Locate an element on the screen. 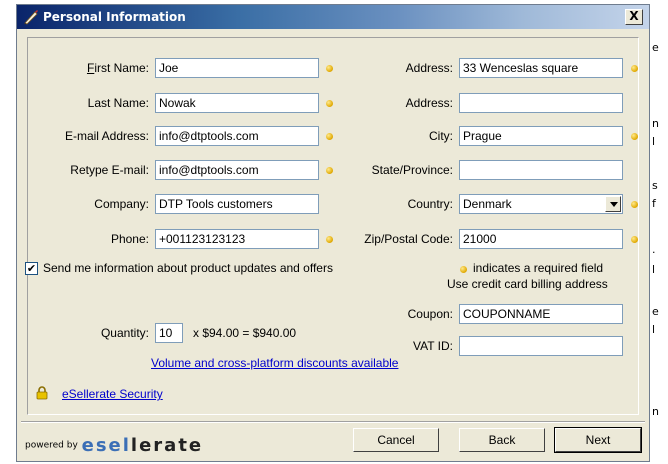 This screenshot has height=464, width=668. first-name-field: Joe is located at coordinates (237, 68).